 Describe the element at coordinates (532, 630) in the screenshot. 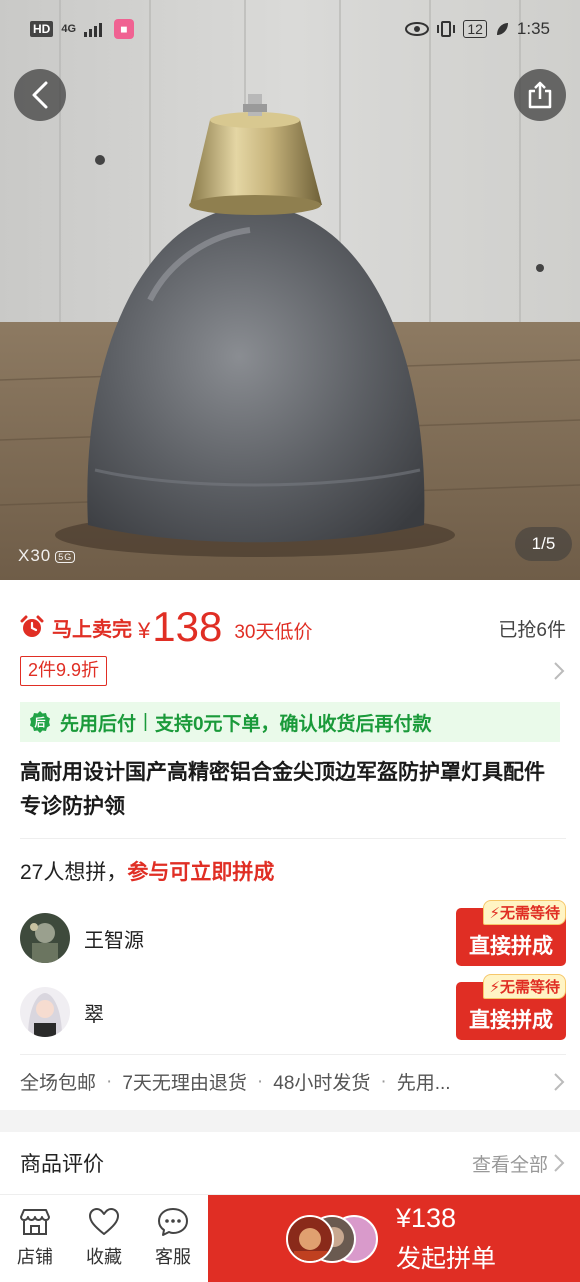

I see `sold-count: 已抢6件` at that location.